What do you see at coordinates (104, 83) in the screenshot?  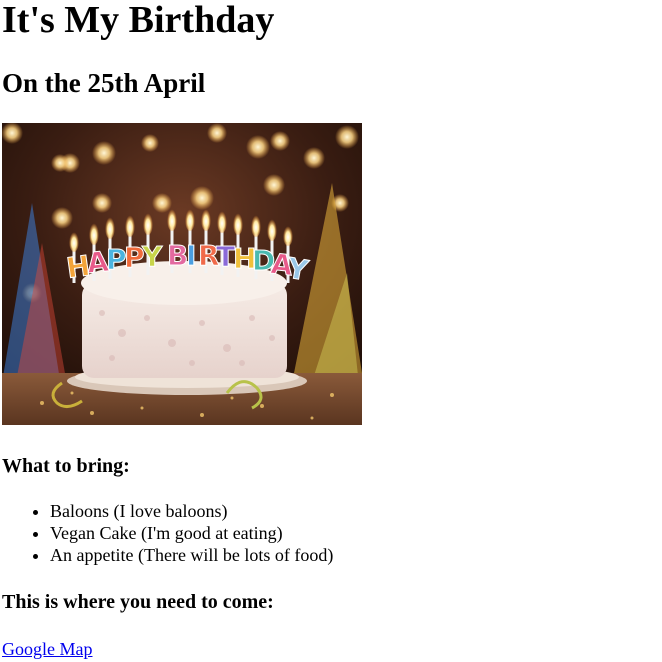 I see `page-subtitle: On the 25th April` at bounding box center [104, 83].